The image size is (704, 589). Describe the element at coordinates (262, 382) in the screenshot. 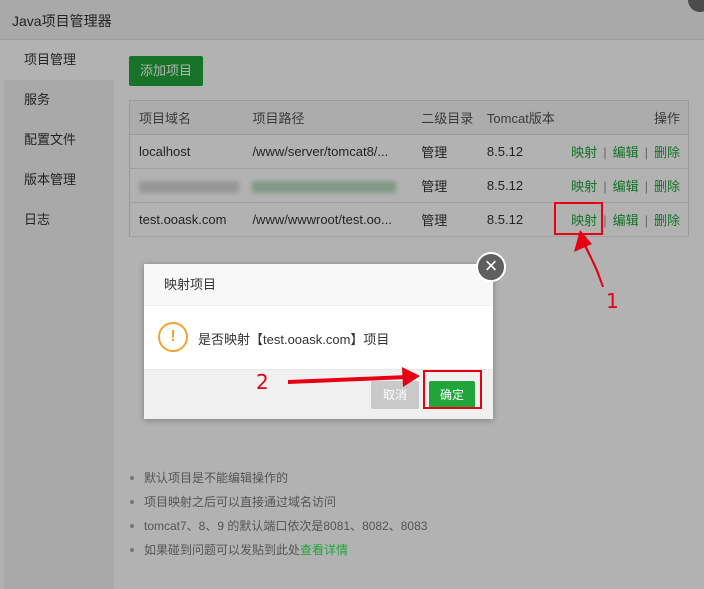

I see `step-number-2: 2` at that location.